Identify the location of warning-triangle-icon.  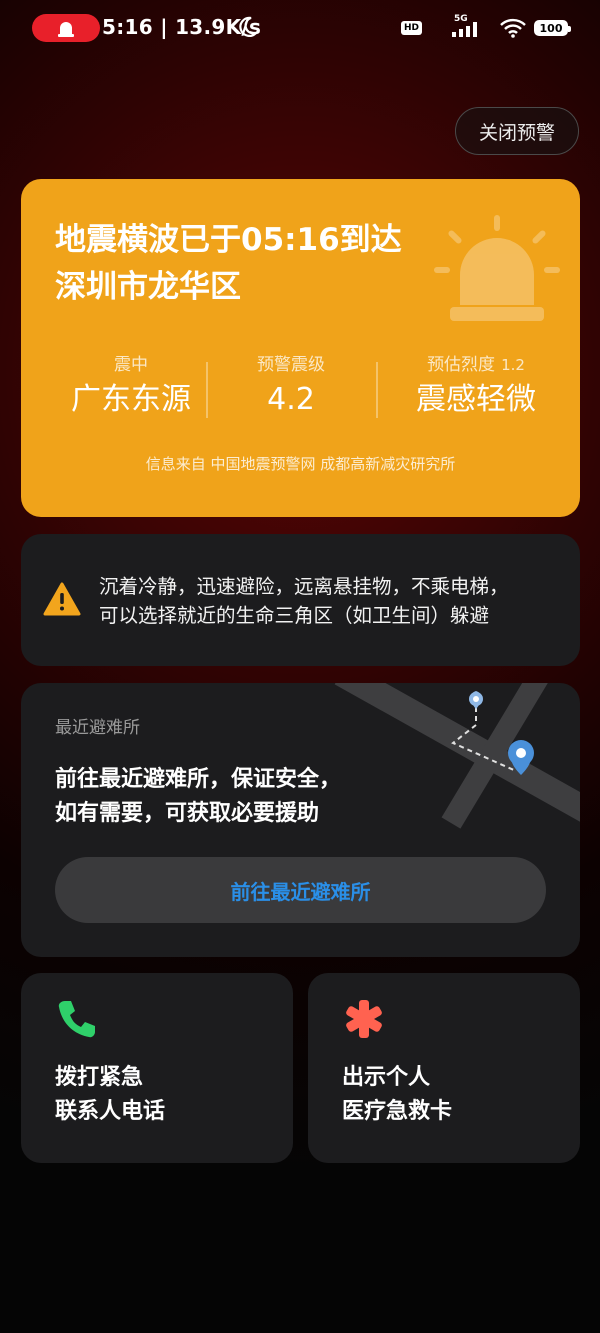
(62, 599).